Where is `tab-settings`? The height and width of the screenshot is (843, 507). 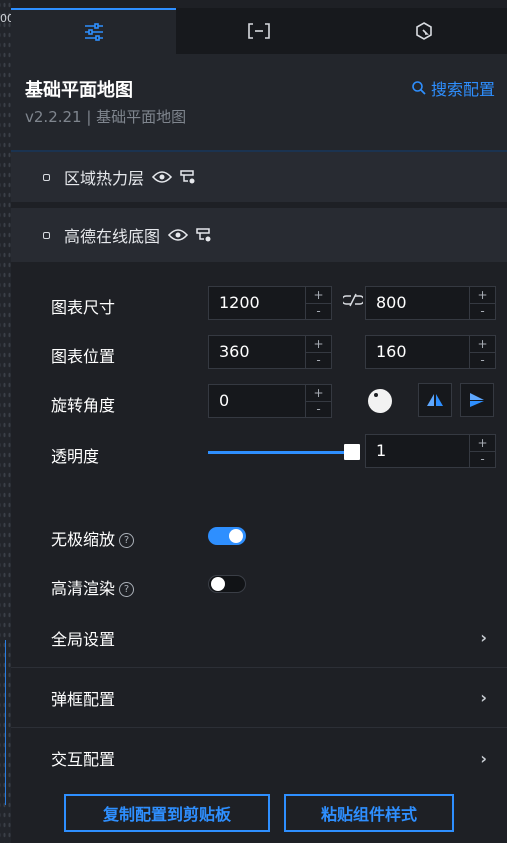
tab-settings is located at coordinates (93, 31).